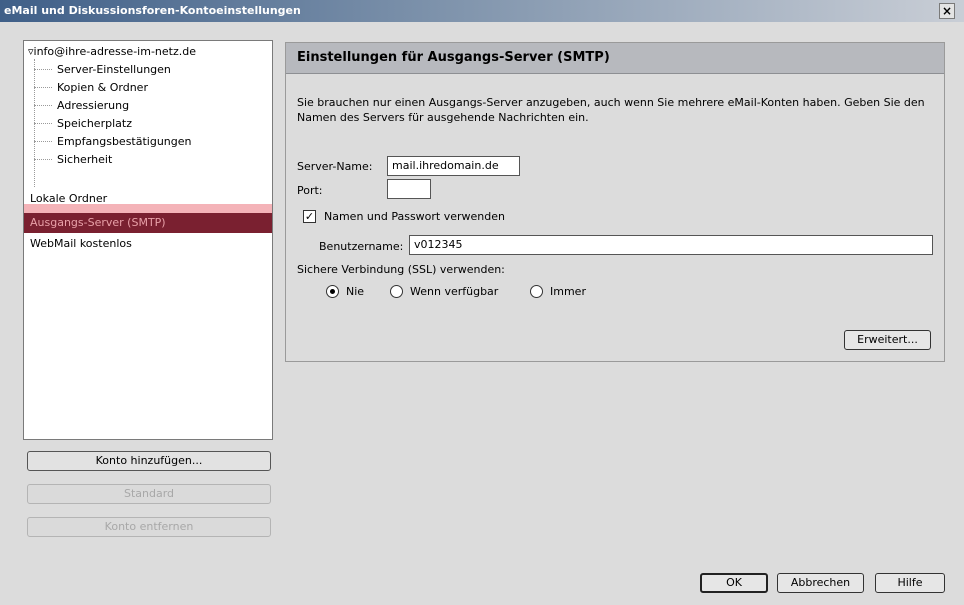 This screenshot has height=605, width=964. What do you see at coordinates (83, 123) in the screenshot?
I see `tree-item-storage: Speicherplatz` at bounding box center [83, 123].